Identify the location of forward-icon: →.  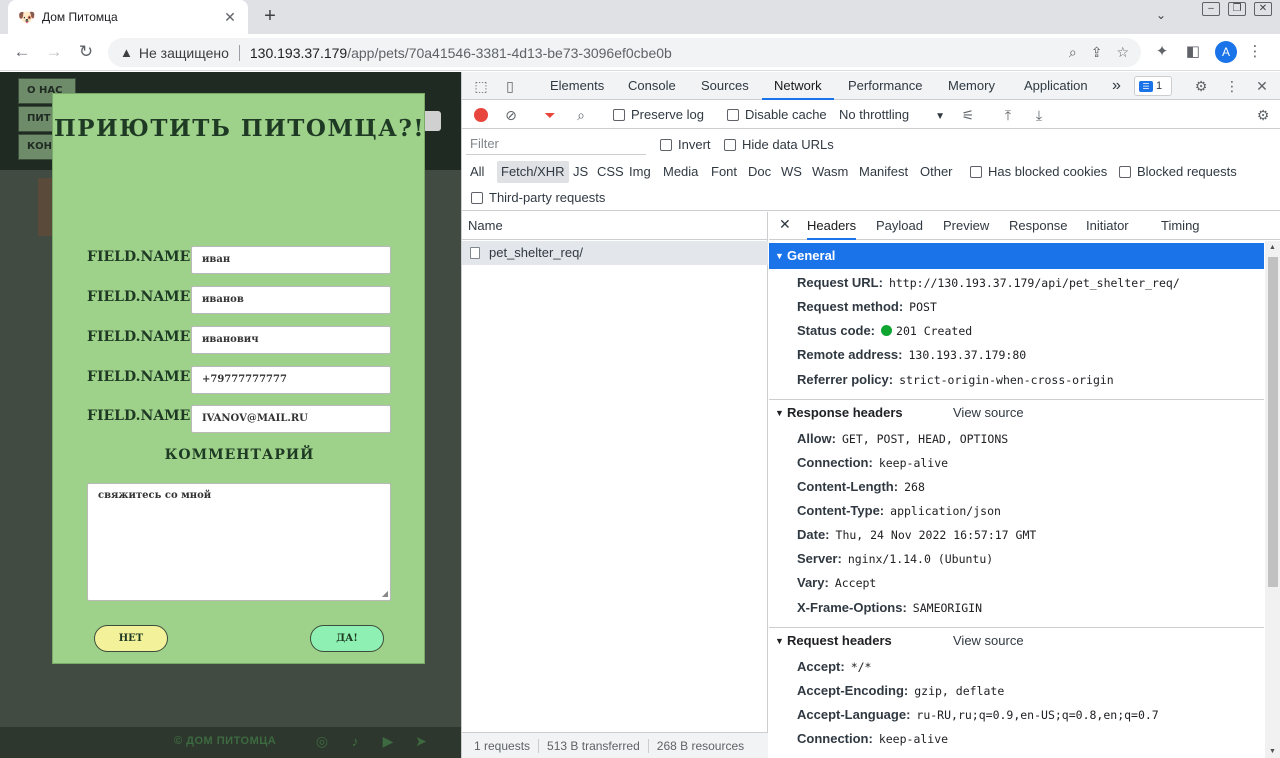
(54, 52).